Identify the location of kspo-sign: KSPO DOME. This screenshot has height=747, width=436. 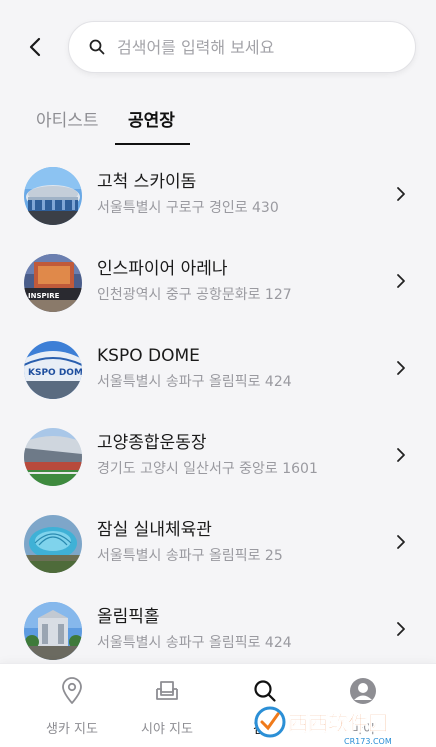
(55, 373).